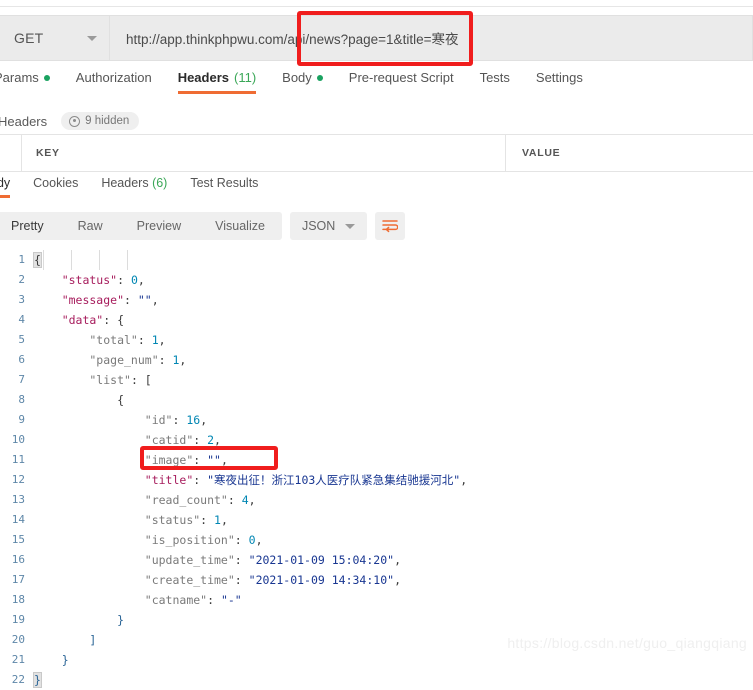 The height and width of the screenshot is (690, 753). What do you see at coordinates (376, 6) in the screenshot?
I see `window-top-divider` at bounding box center [376, 6].